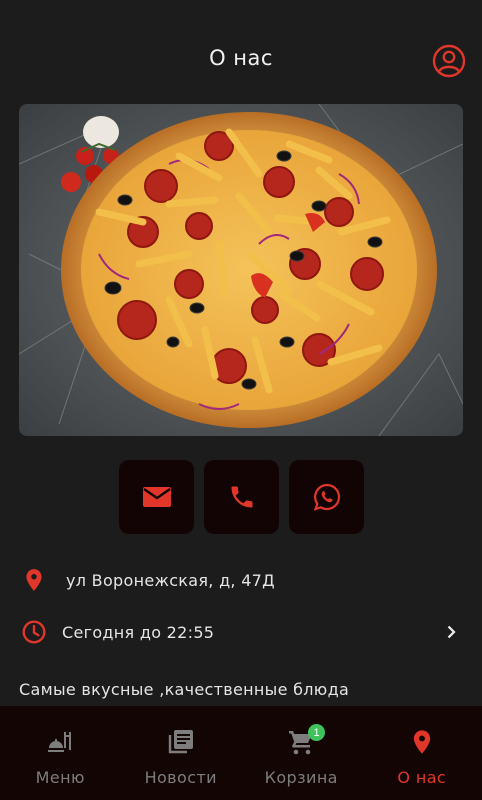 This screenshot has width=482, height=800. What do you see at coordinates (301, 777) in the screenshot?
I see `nav-label-cart: Корзина` at bounding box center [301, 777].